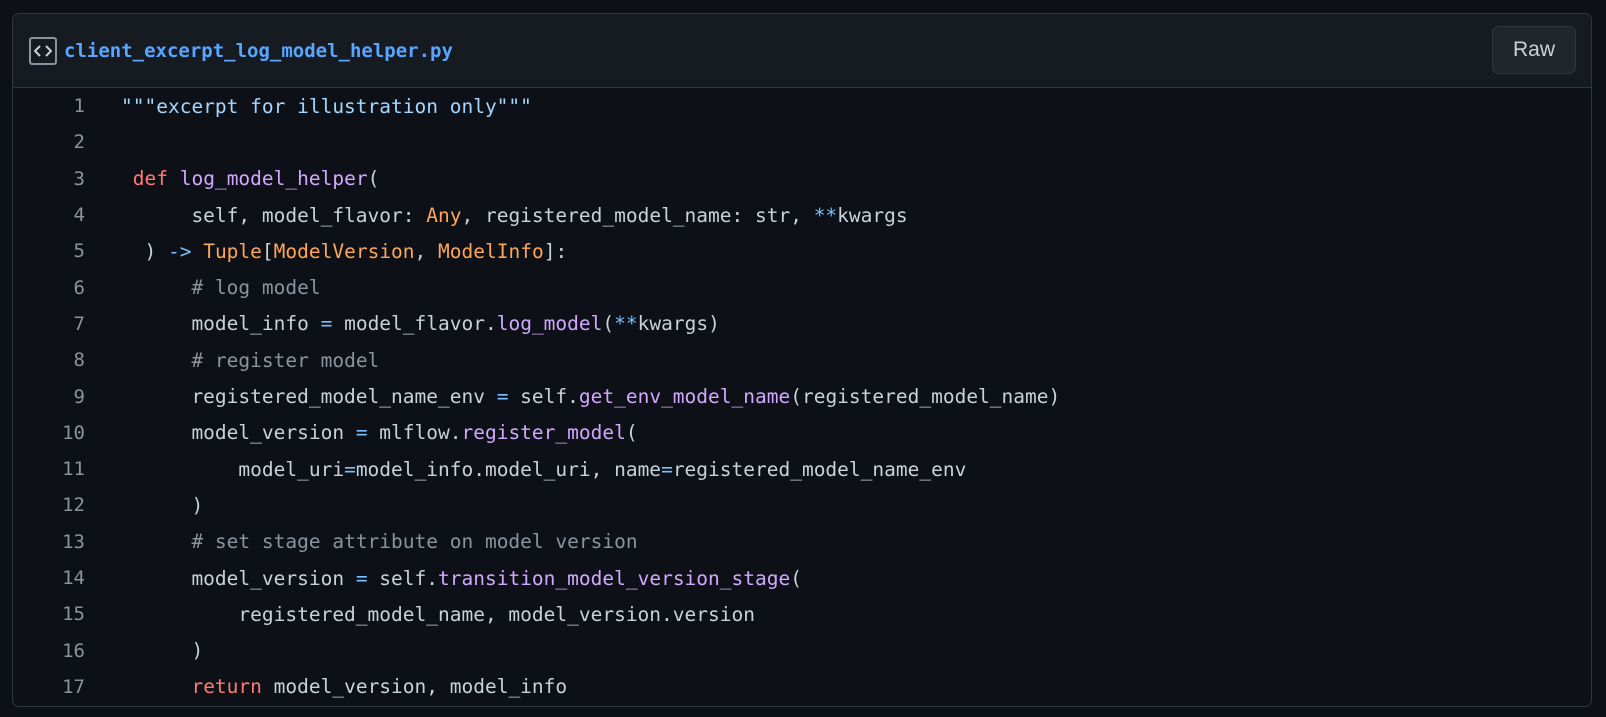  Describe the element at coordinates (614, 578) in the screenshot. I see `code-token: transition_model_version_stage` at that location.